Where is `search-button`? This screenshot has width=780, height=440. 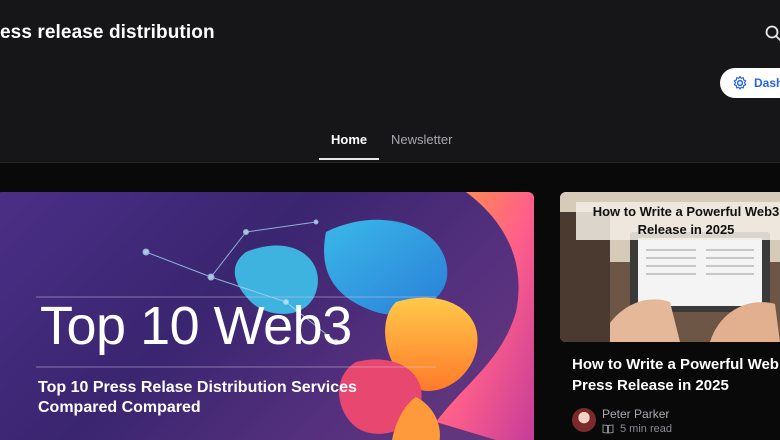 search-button is located at coordinates (772, 34).